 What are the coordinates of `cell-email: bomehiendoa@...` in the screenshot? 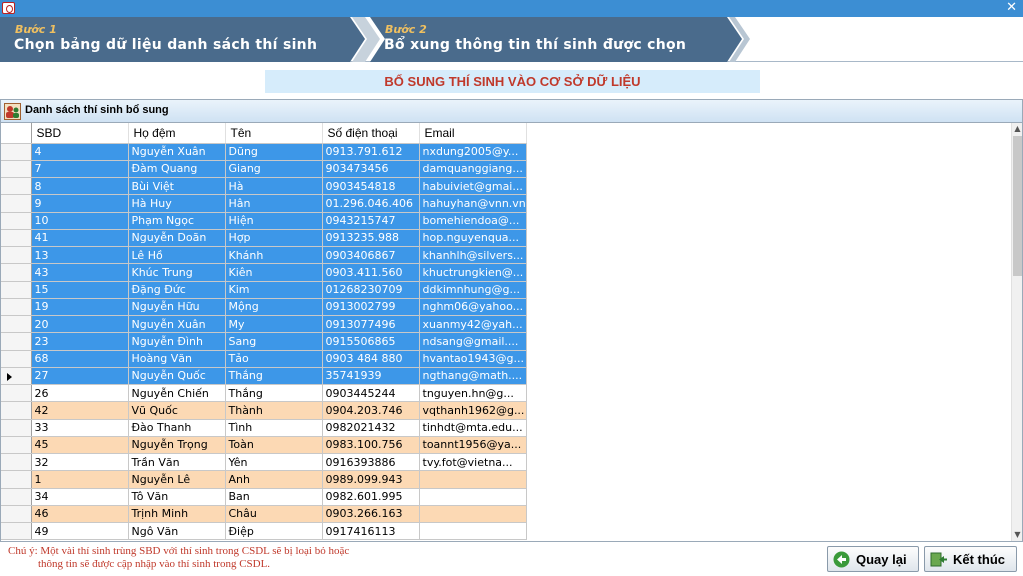 It's located at (473, 221).